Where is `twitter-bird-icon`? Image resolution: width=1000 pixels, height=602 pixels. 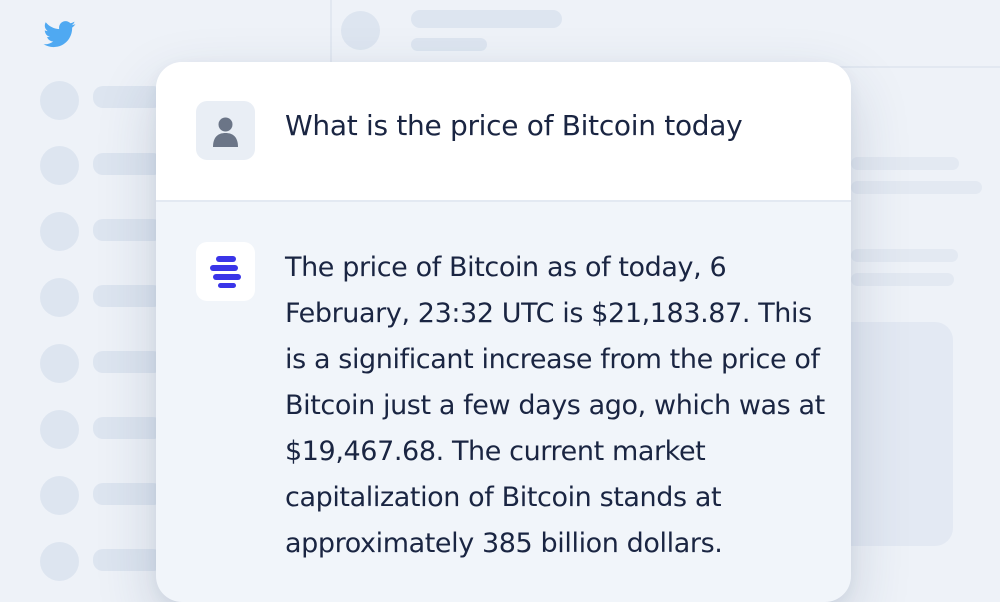 twitter-bird-icon is located at coordinates (59, 34).